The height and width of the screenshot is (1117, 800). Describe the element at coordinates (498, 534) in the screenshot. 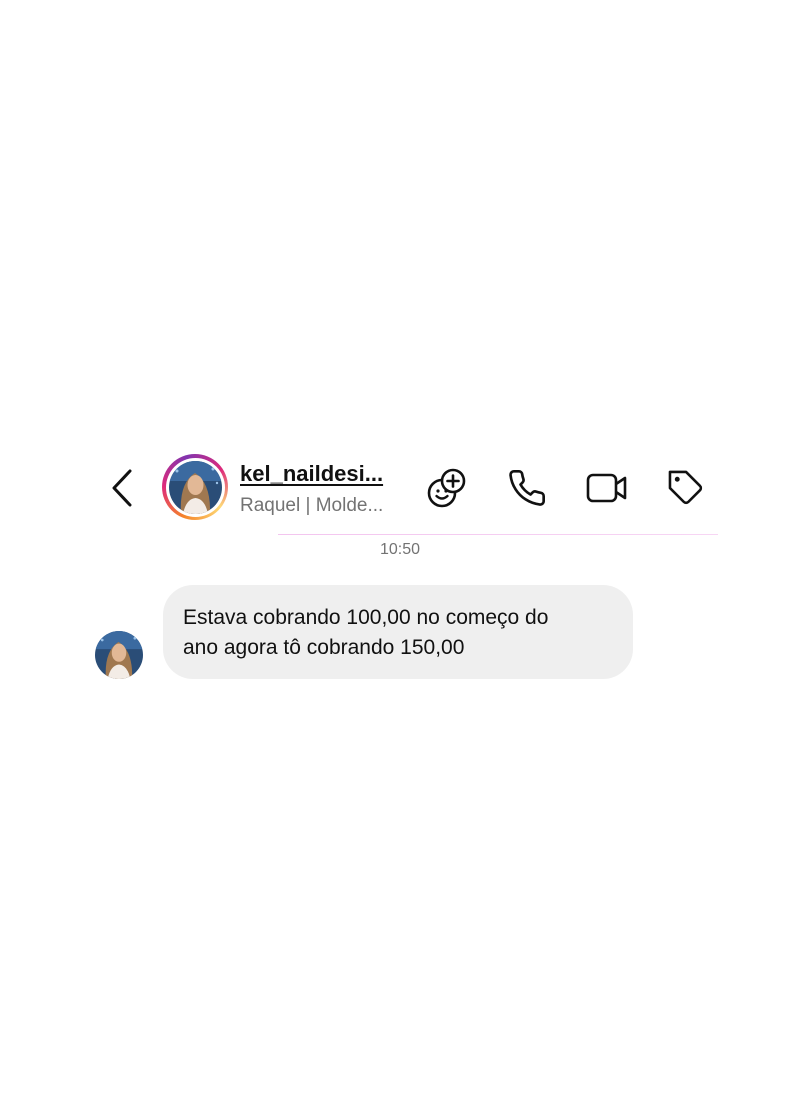

I see `header-divider` at that location.